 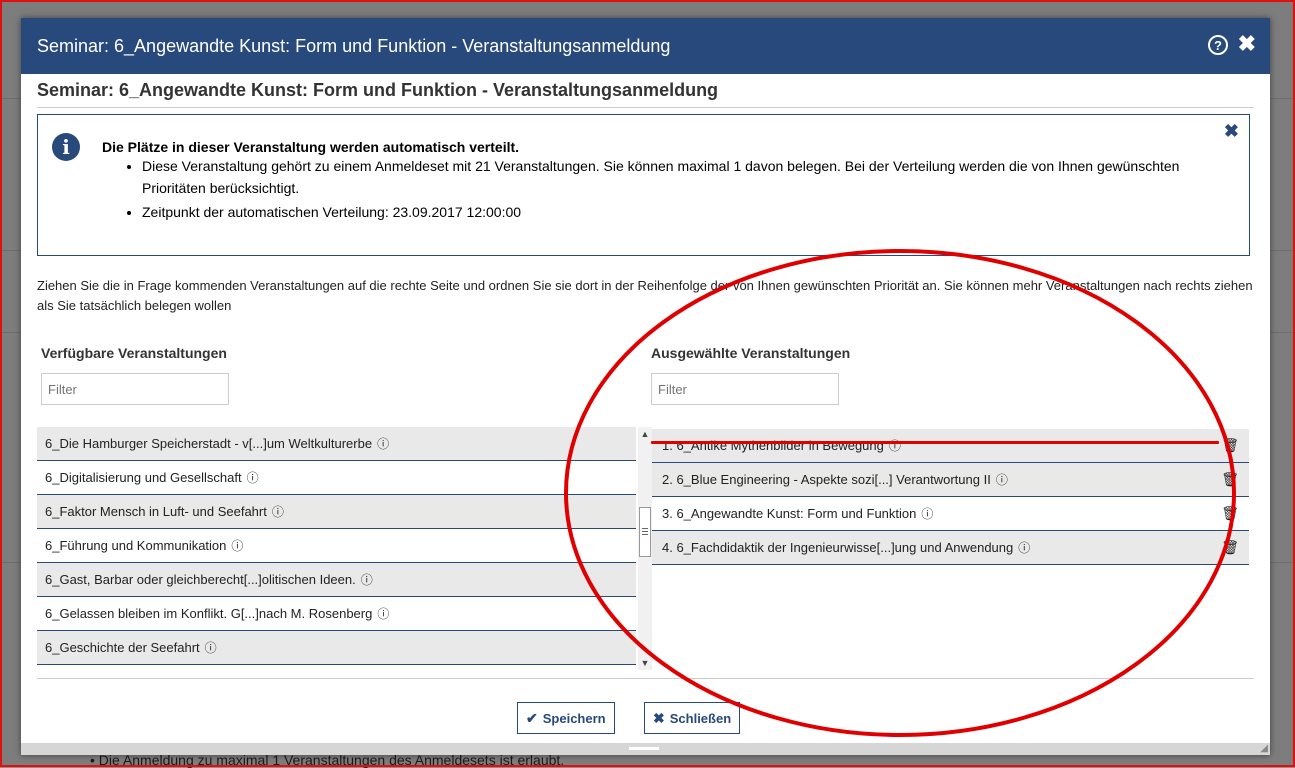 What do you see at coordinates (336, 478) in the screenshot?
I see `list-item: 6_Digitalisierung und Gesellschaft ⓘ` at bounding box center [336, 478].